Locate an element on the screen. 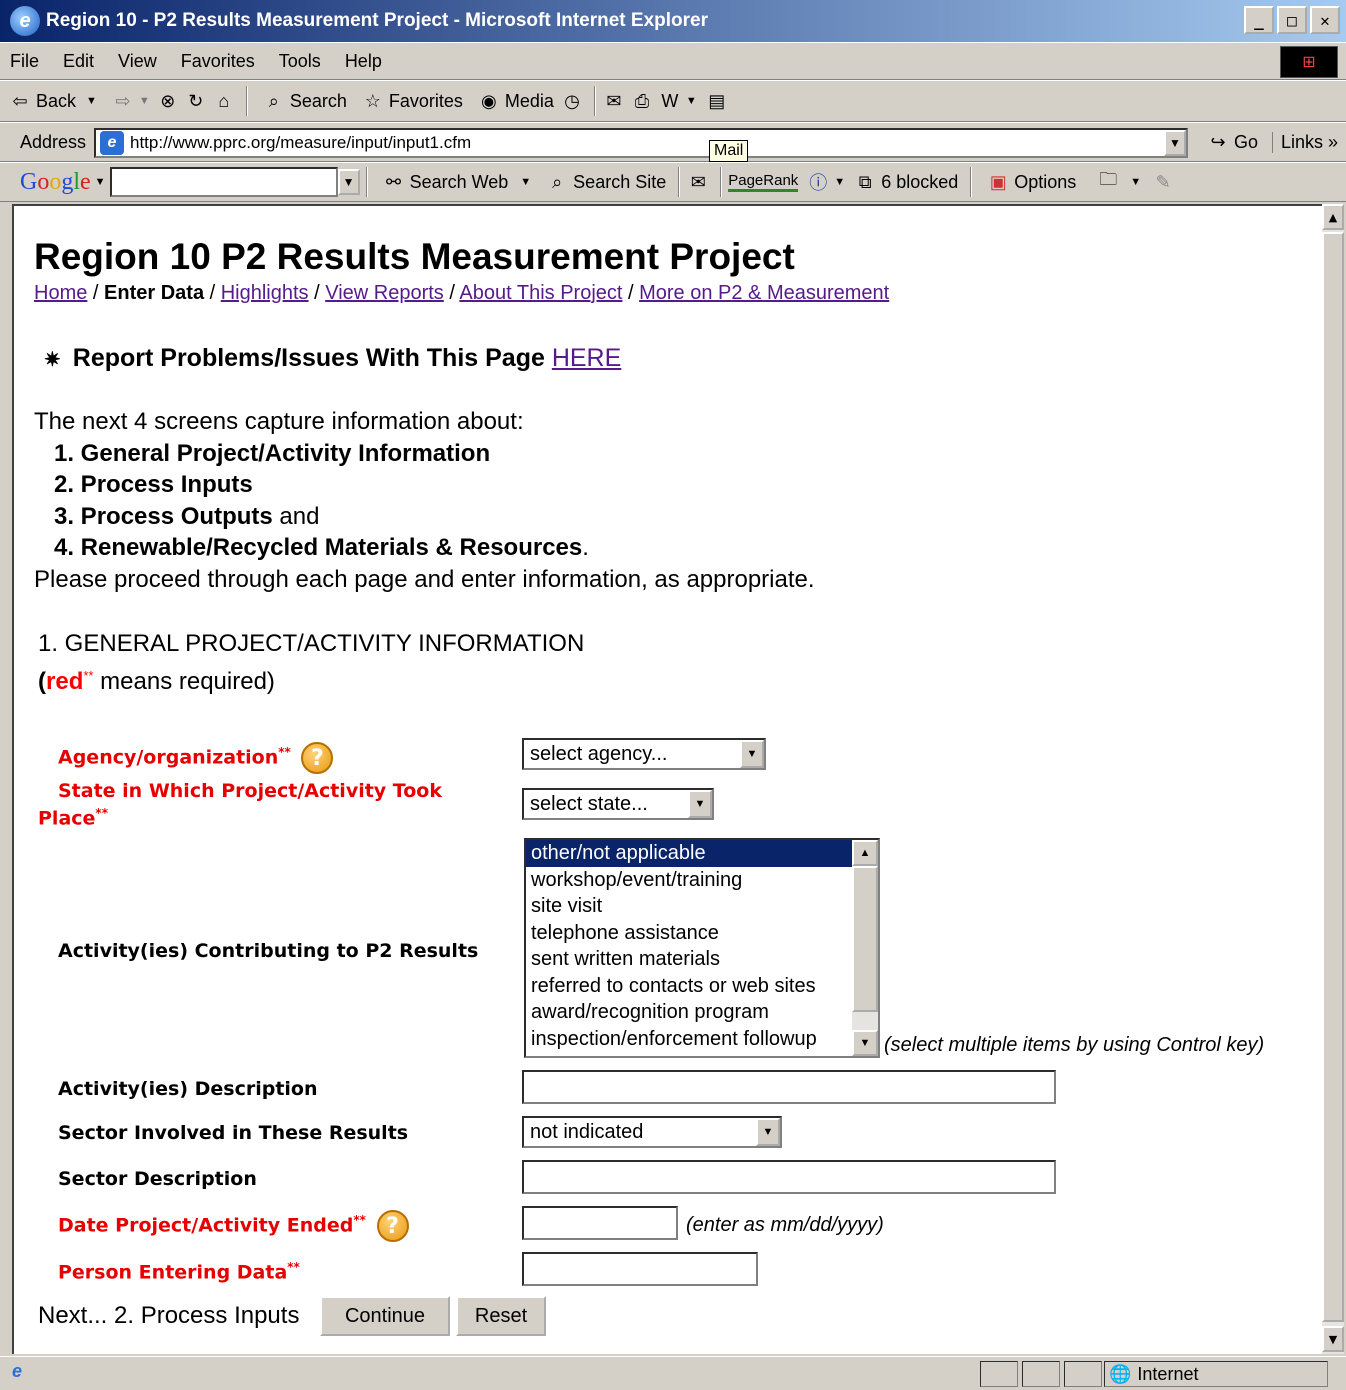 The width and height of the screenshot is (1346, 1390). edit-dropdown-icon: ▼ is located at coordinates (691, 101).